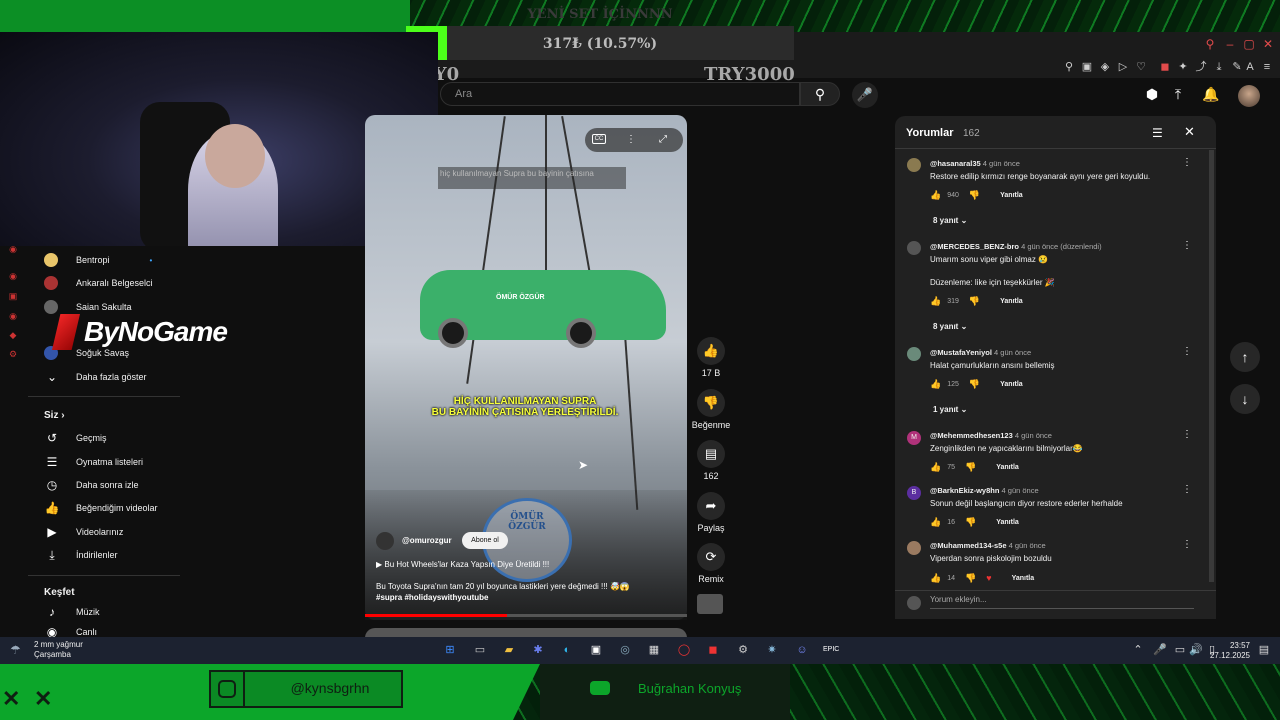  Describe the element at coordinates (743, 650) in the screenshot. I see `settings-app-icon: ⚙` at that location.